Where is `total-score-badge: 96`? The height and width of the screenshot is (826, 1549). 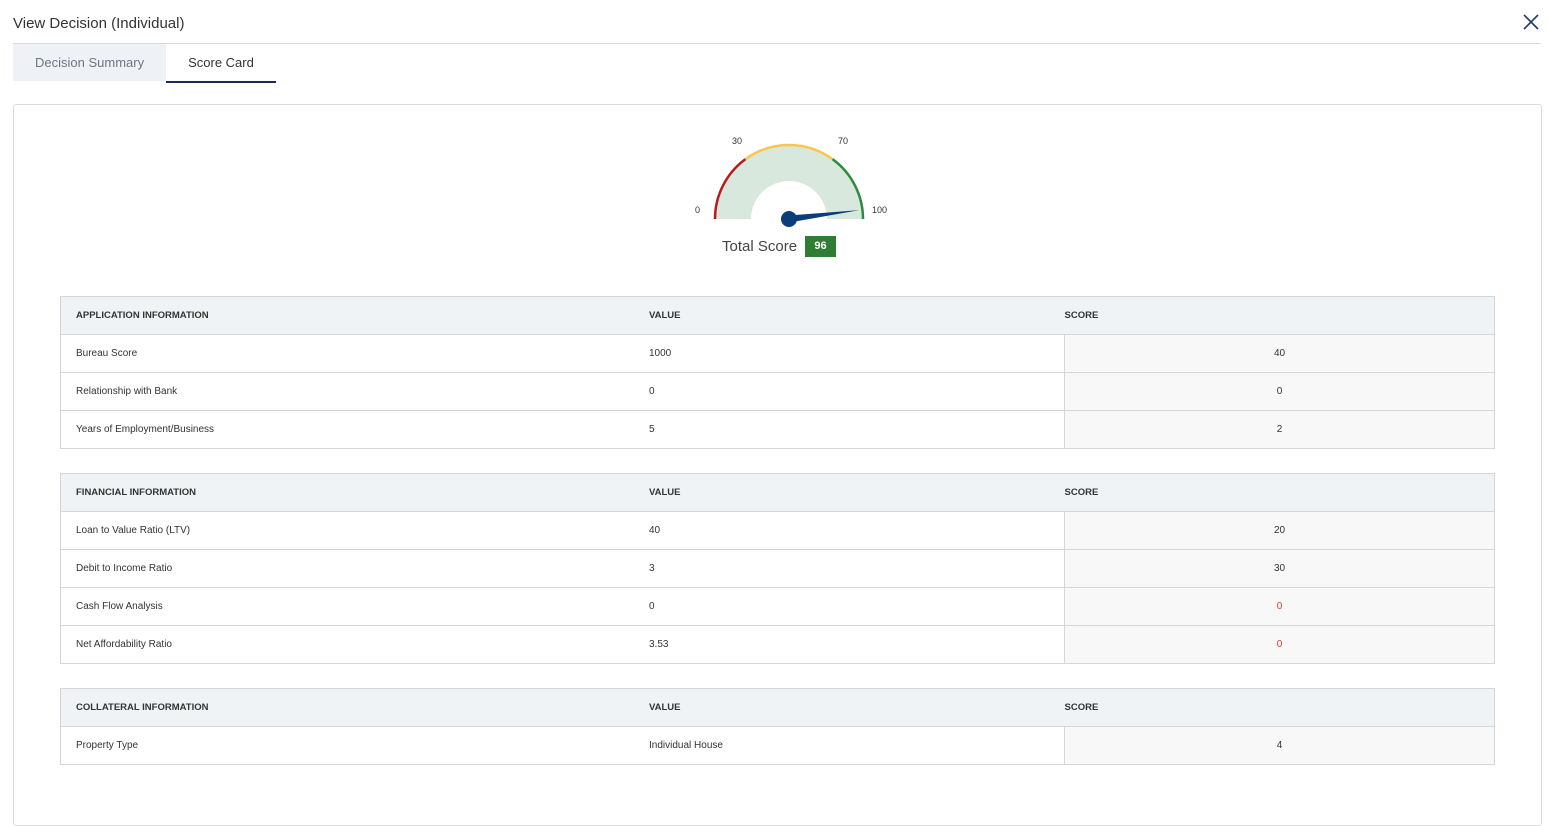
total-score-badge: 96 is located at coordinates (821, 246).